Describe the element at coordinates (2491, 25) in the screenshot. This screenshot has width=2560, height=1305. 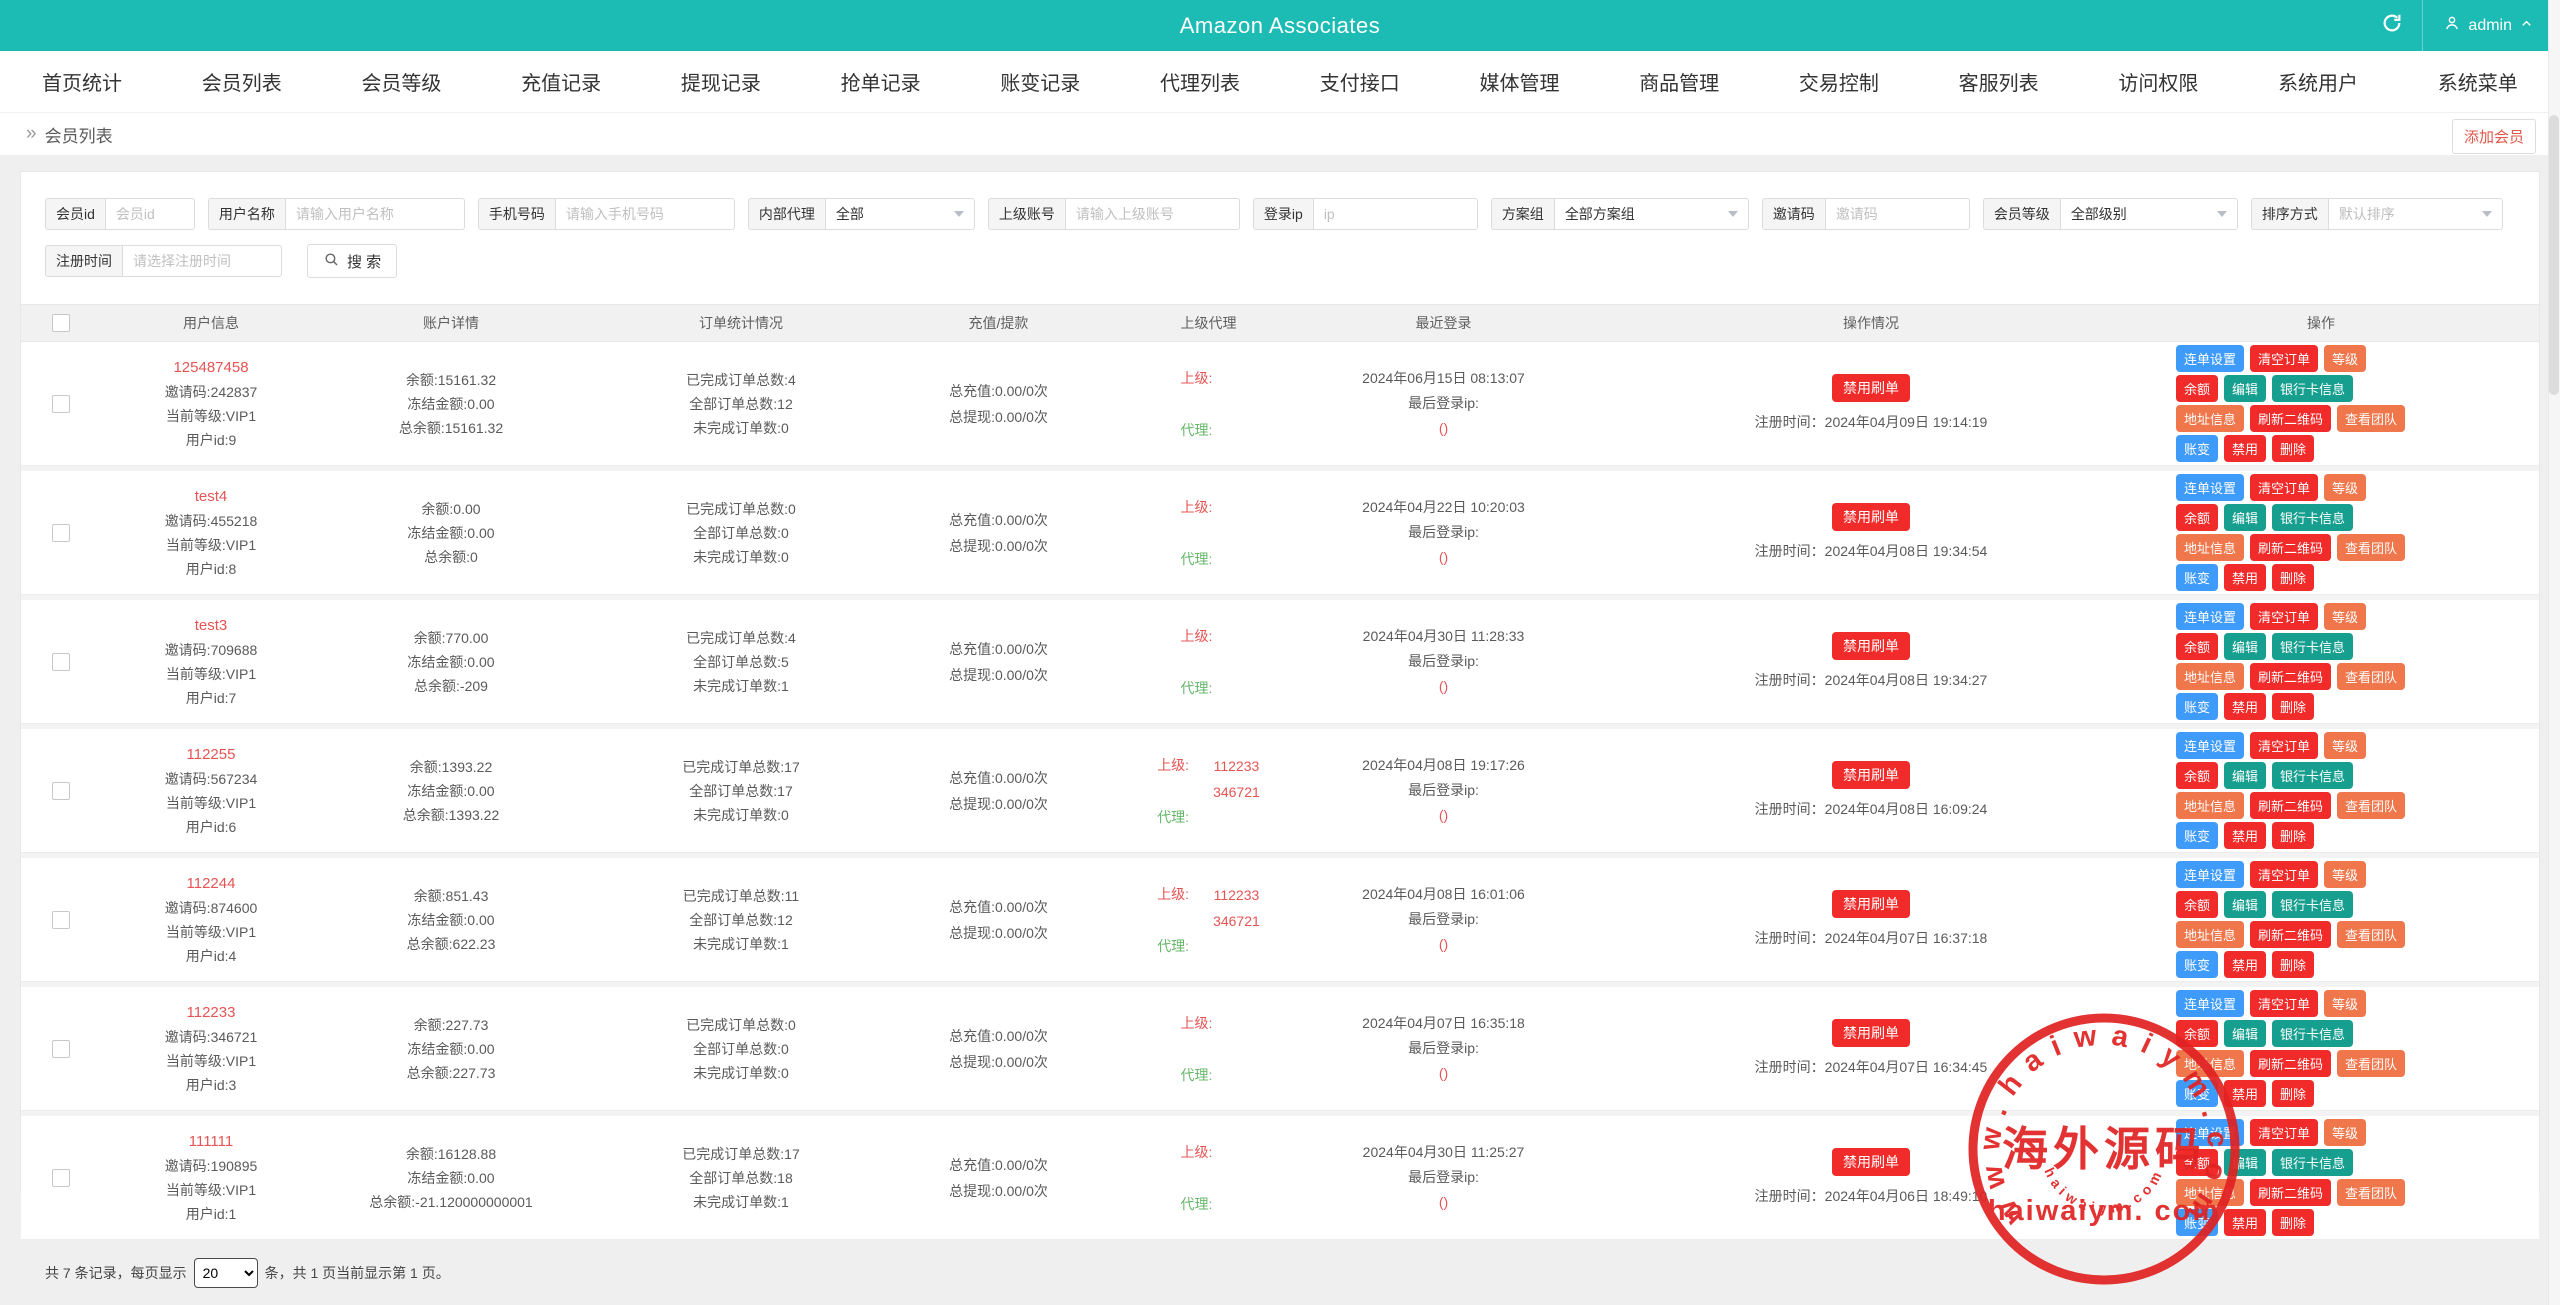
I see `admin-menu: admin` at that location.